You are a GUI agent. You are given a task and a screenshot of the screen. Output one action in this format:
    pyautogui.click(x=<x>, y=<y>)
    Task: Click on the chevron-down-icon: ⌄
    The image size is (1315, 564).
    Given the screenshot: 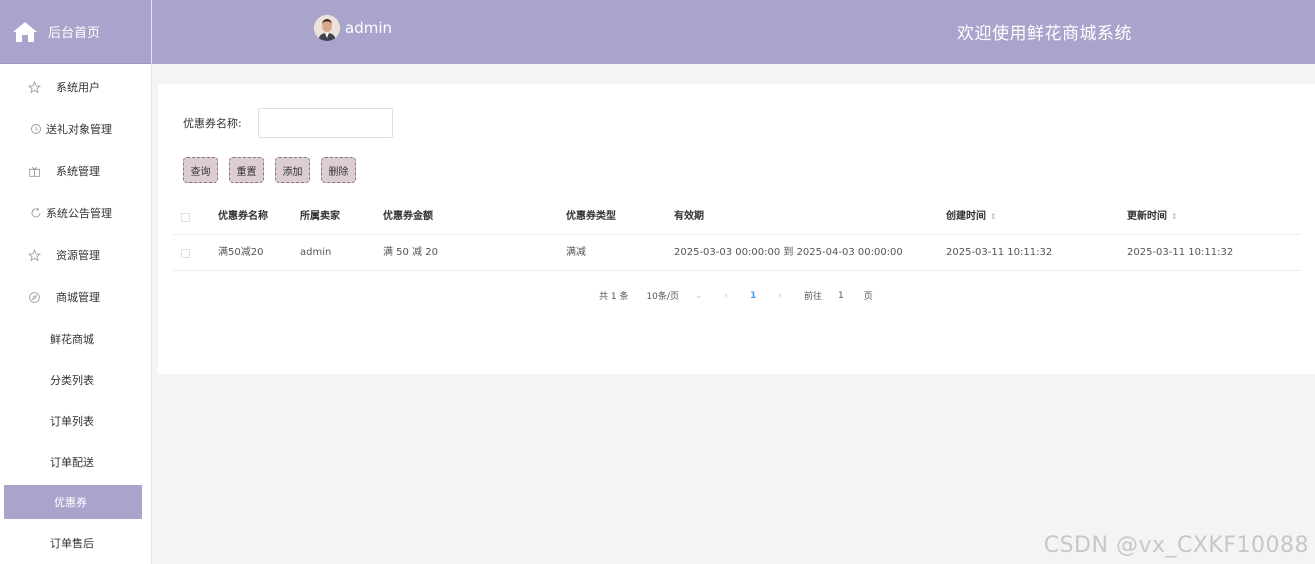 What is the action you would take?
    pyautogui.click(x=699, y=296)
    